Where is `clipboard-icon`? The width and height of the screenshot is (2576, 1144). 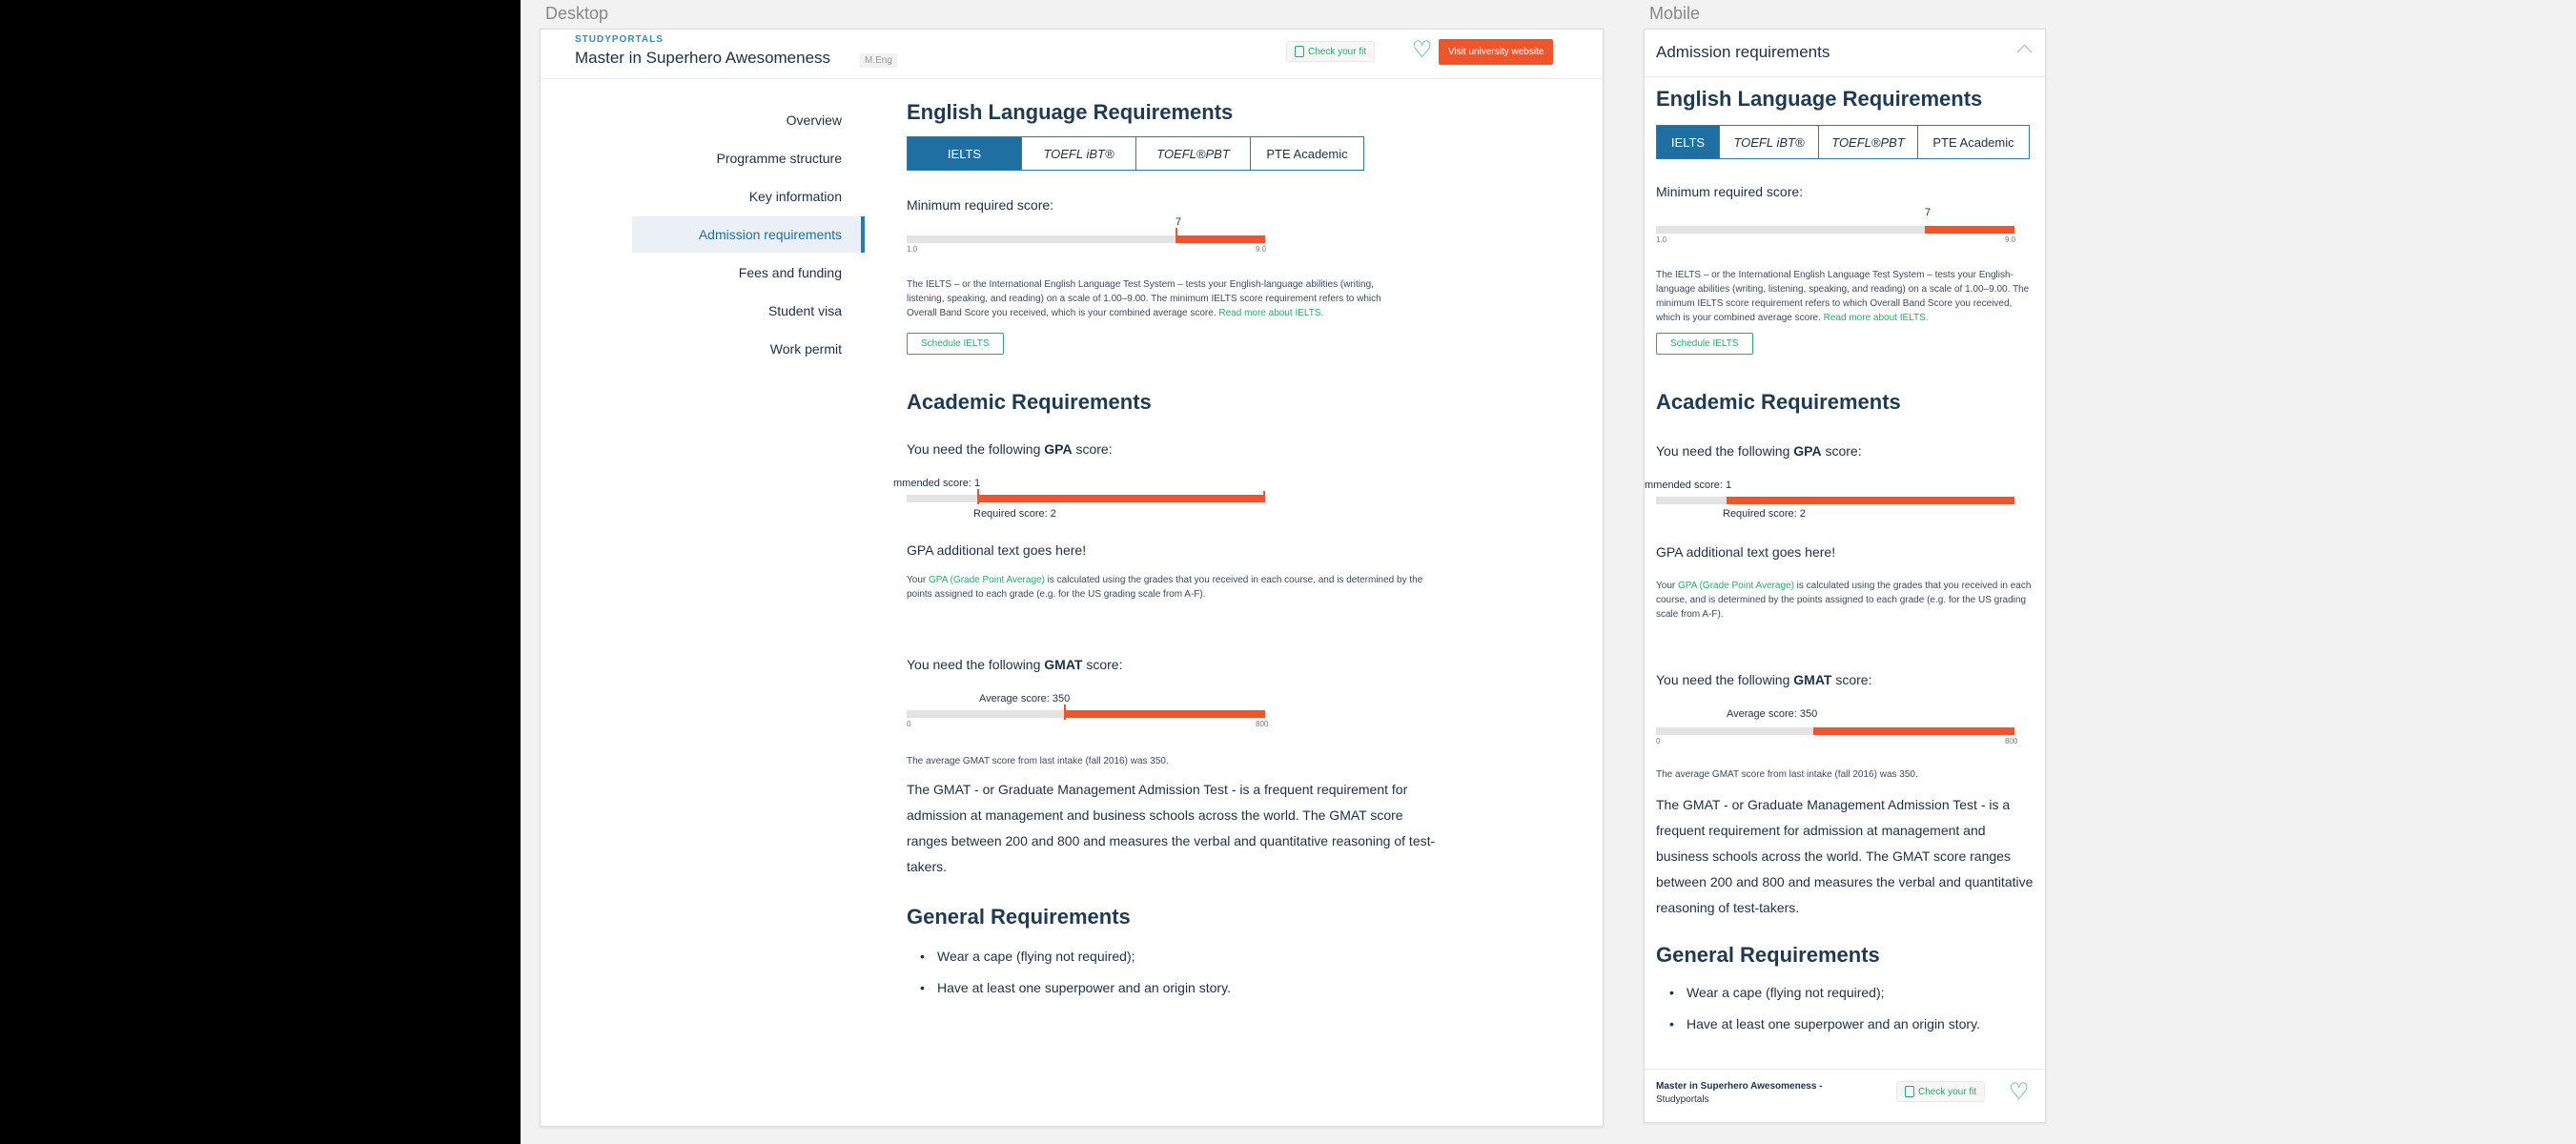 clipboard-icon is located at coordinates (1909, 1091).